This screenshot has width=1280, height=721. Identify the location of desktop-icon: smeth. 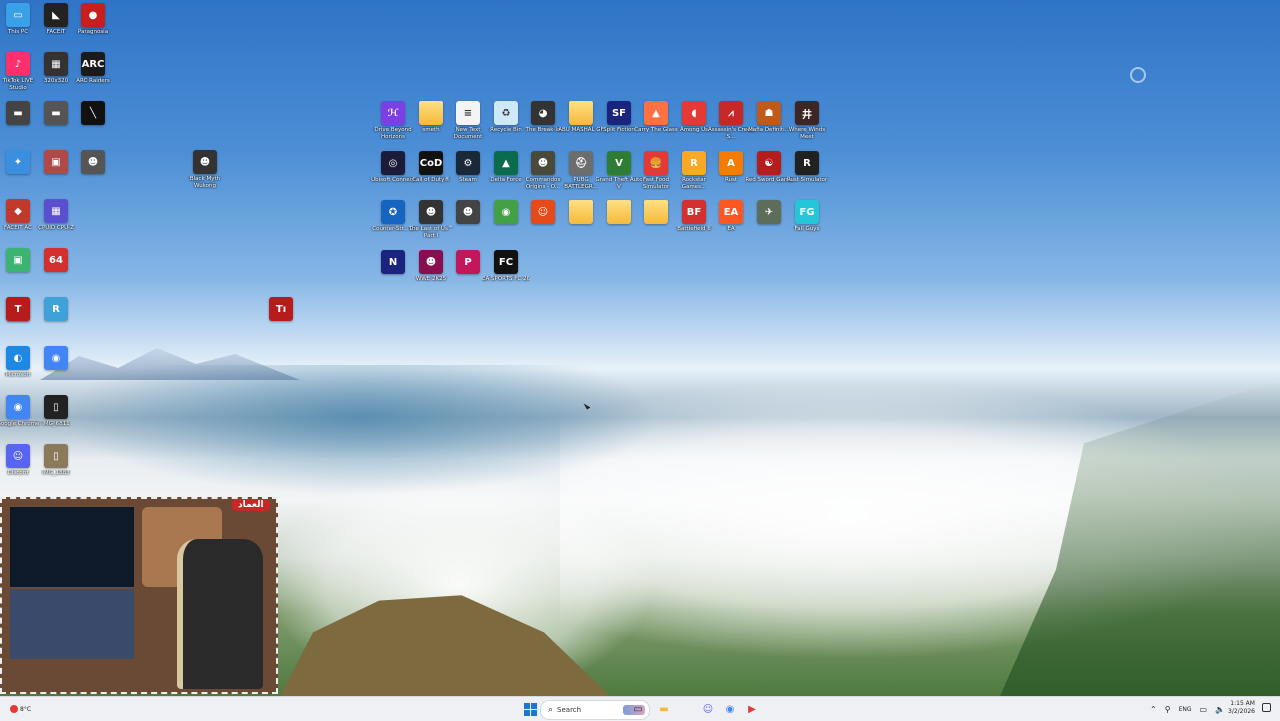
(431, 126).